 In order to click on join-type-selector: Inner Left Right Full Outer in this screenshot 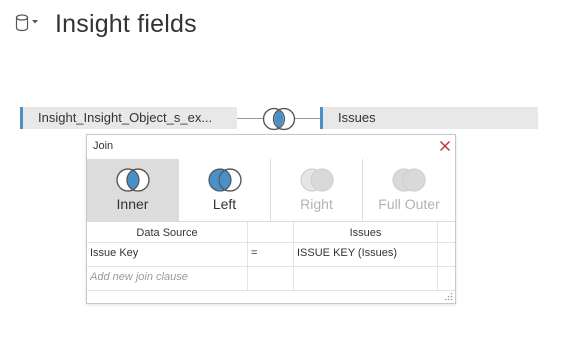, I will do `click(271, 190)`.